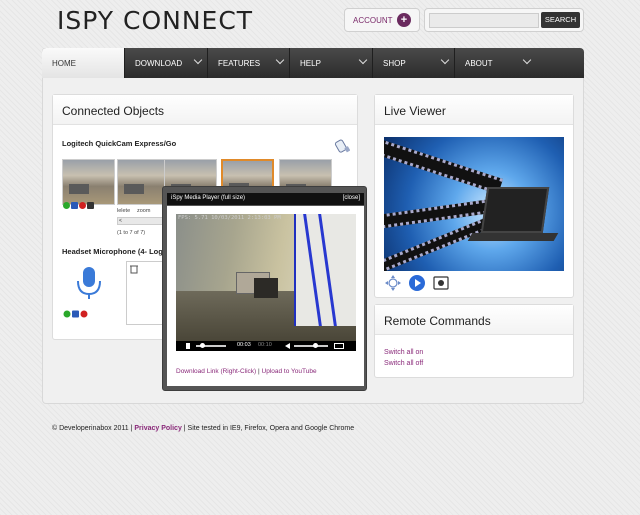 The height and width of the screenshot is (515, 640). I want to click on nav-shop: SHOP, so click(413, 63).